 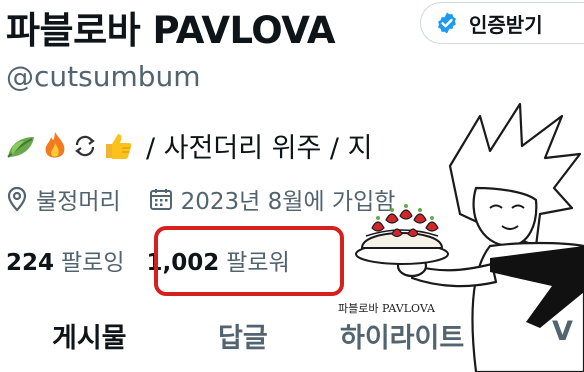 What do you see at coordinates (30, 263) in the screenshot?
I see `following-count: 224` at bounding box center [30, 263].